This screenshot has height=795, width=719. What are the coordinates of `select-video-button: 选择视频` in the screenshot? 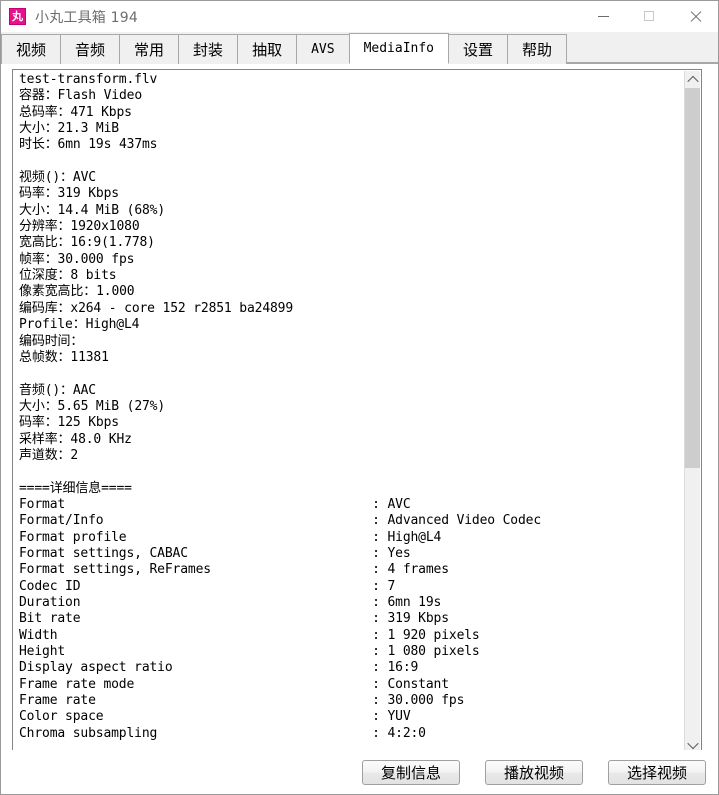 It's located at (657, 772).